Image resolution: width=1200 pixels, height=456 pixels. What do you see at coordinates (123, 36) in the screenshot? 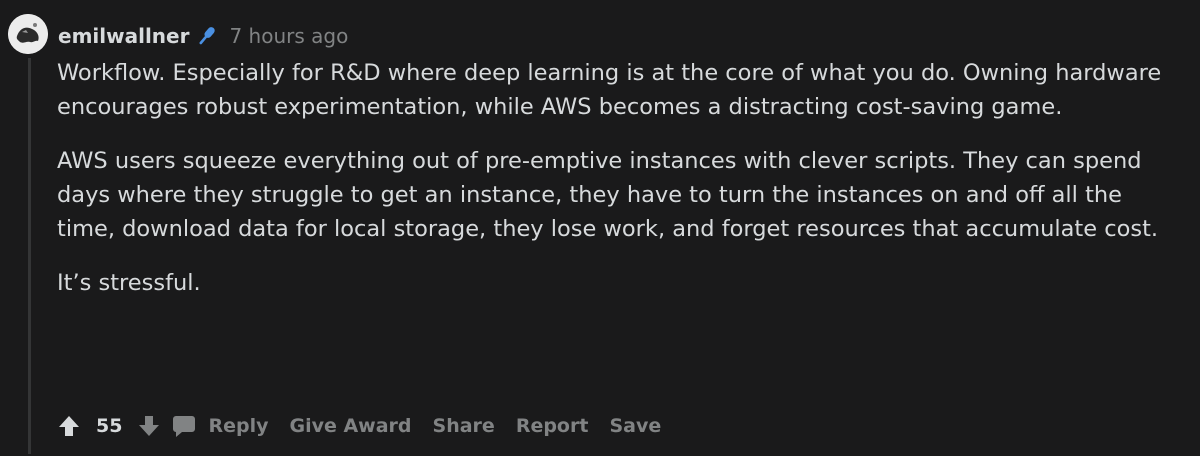
I see `username: emilwallner` at bounding box center [123, 36].